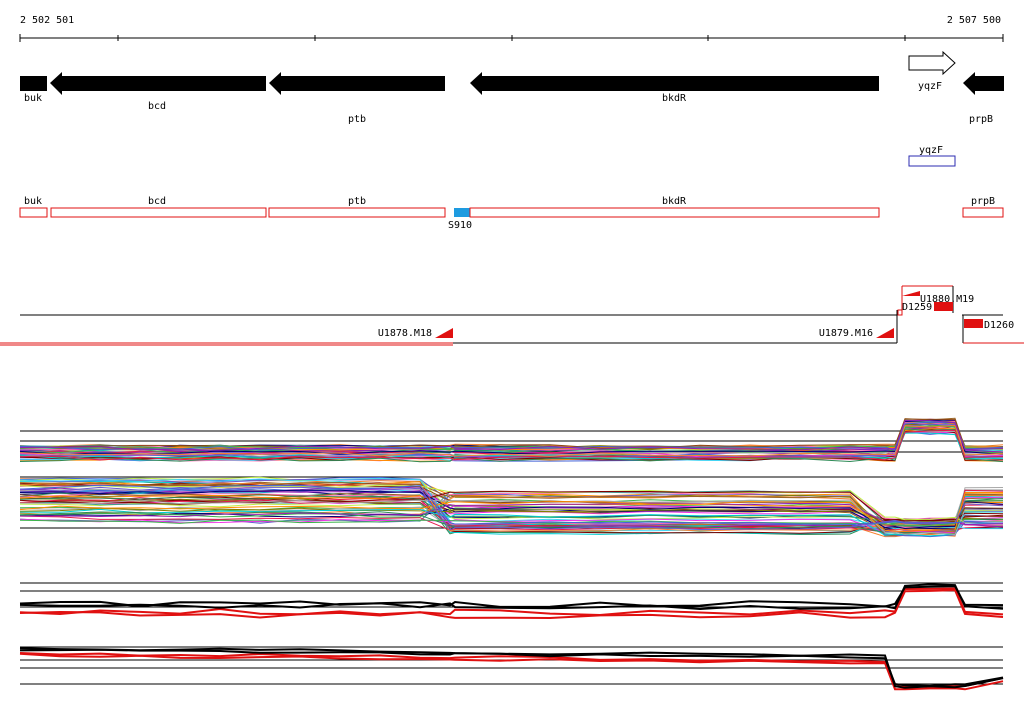 This screenshot has width=1024, height=714. Describe the element at coordinates (973, 323) in the screenshot. I see `segment-marker-D1260` at that location.